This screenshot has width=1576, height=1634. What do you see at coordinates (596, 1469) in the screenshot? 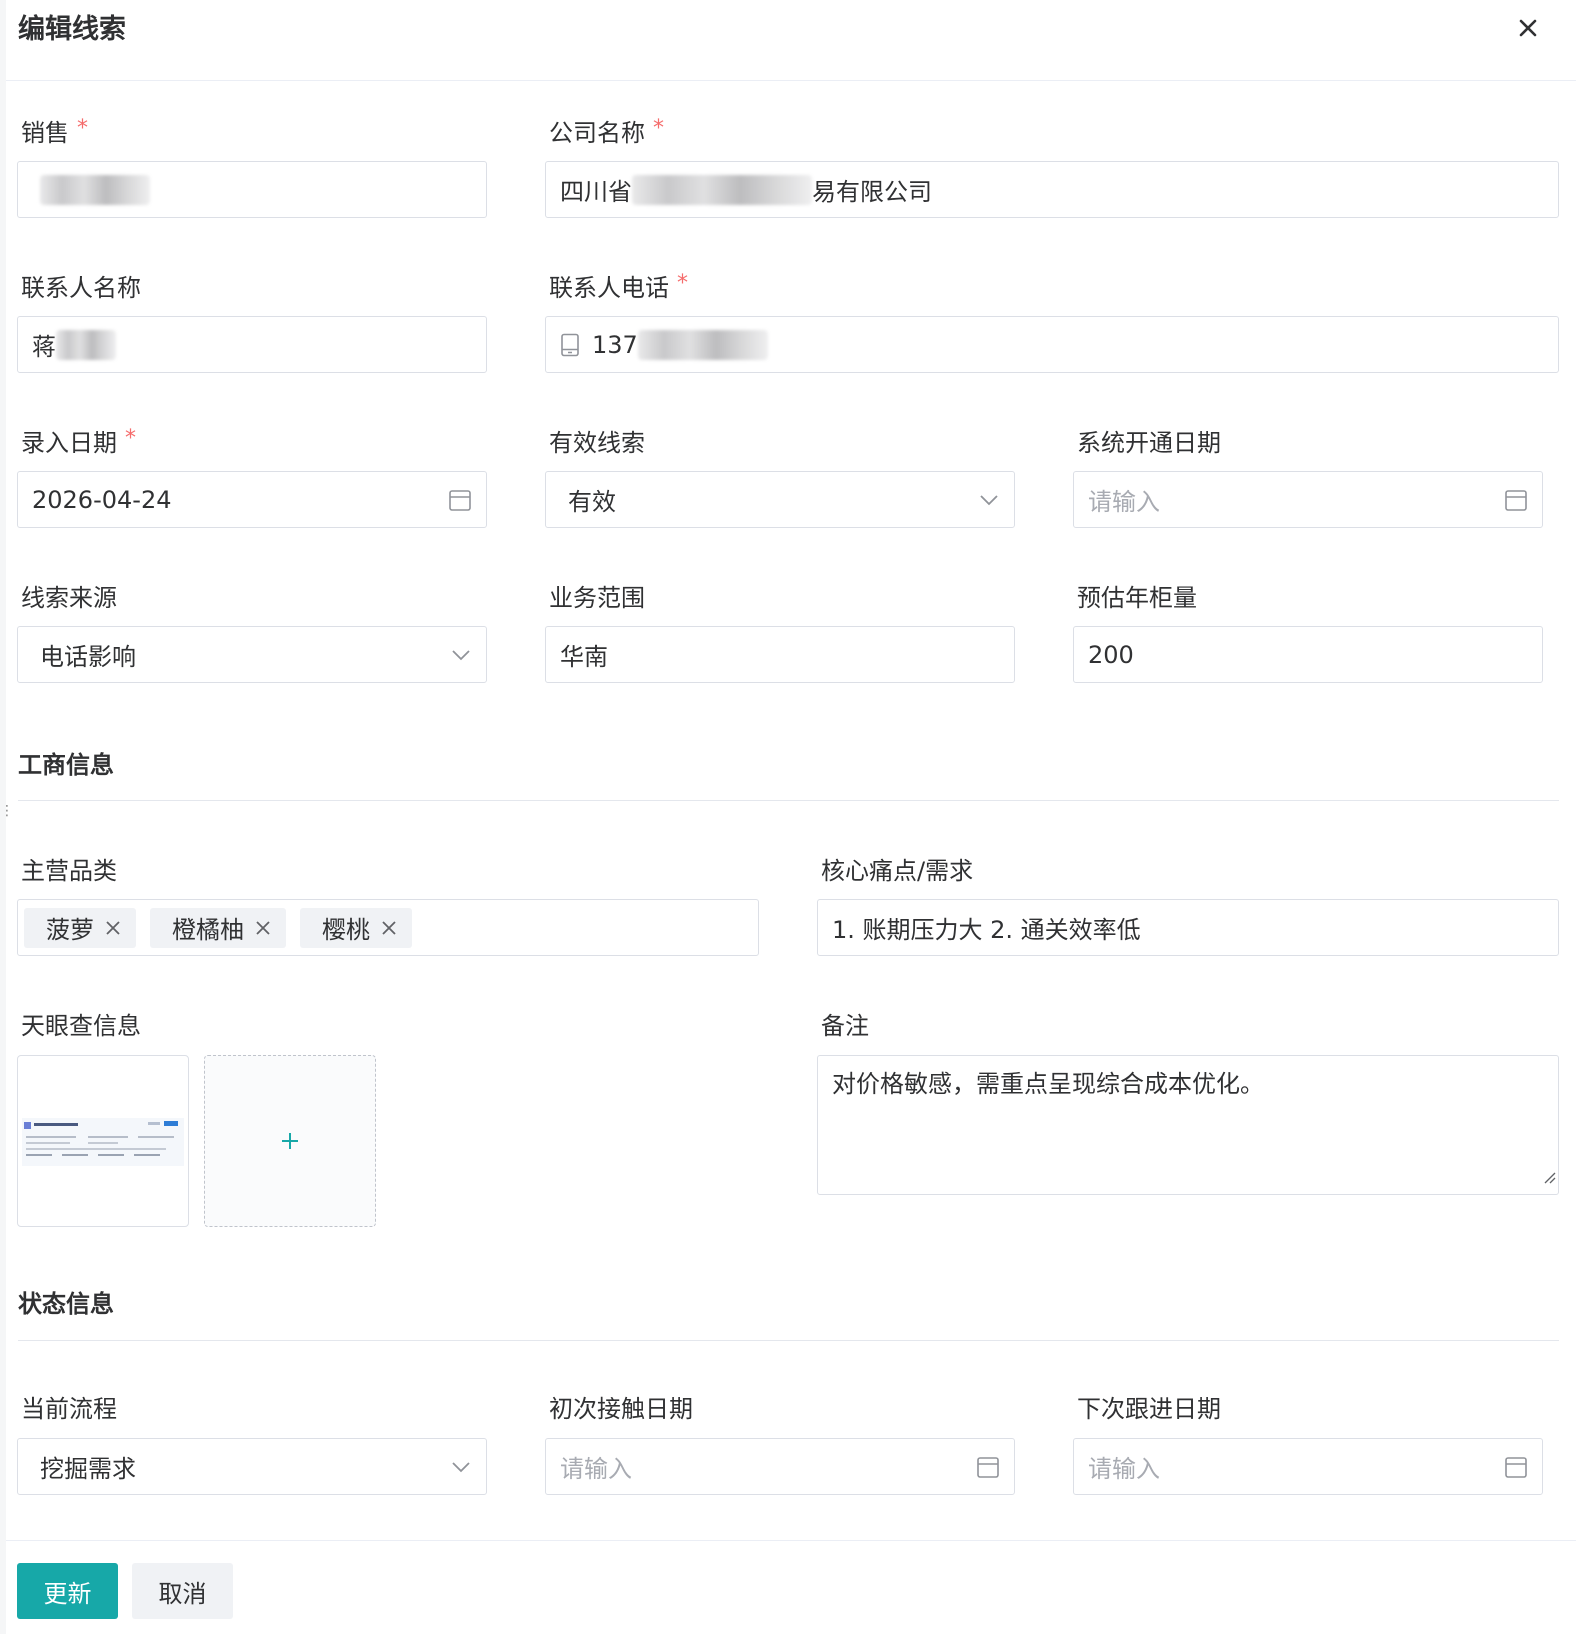
I see `first-contact-date-placeholder: 请输入` at bounding box center [596, 1469].